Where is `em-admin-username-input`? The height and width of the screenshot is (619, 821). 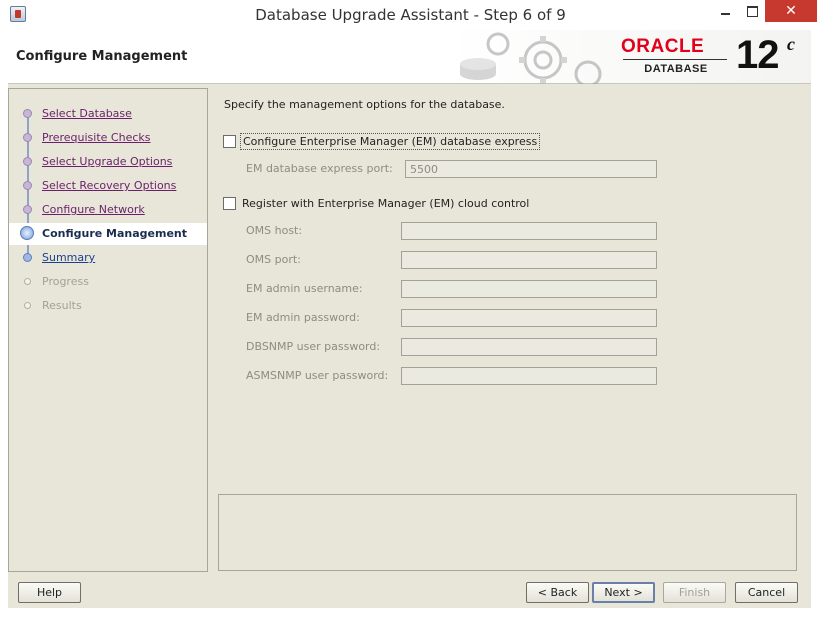 em-admin-username-input is located at coordinates (529, 289).